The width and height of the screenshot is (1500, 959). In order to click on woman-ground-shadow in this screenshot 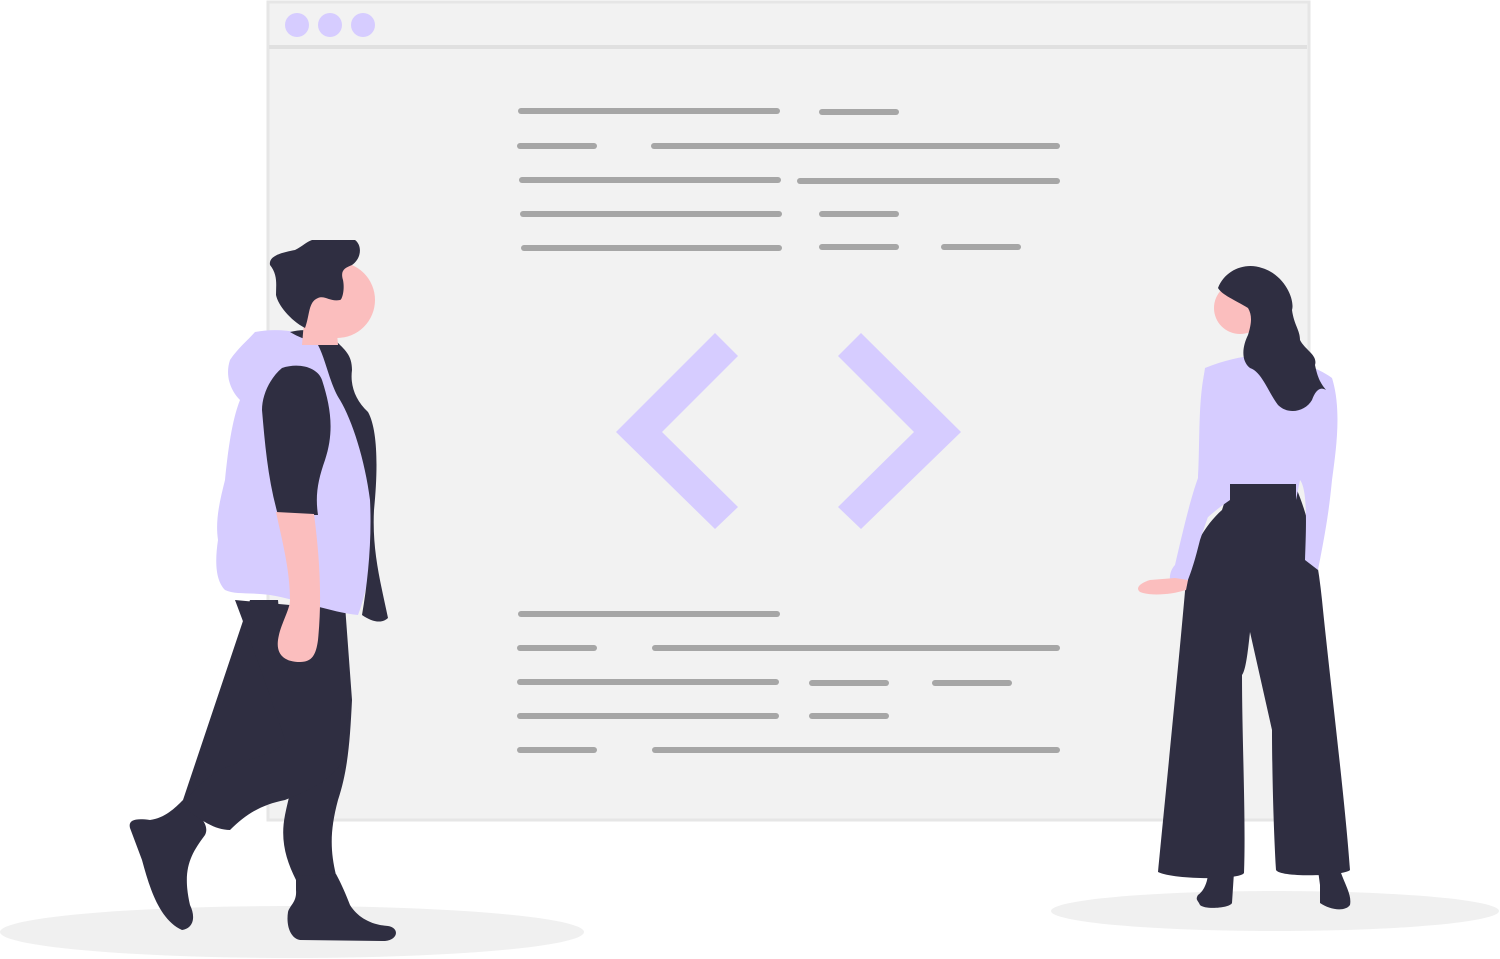, I will do `click(1275, 911)`.